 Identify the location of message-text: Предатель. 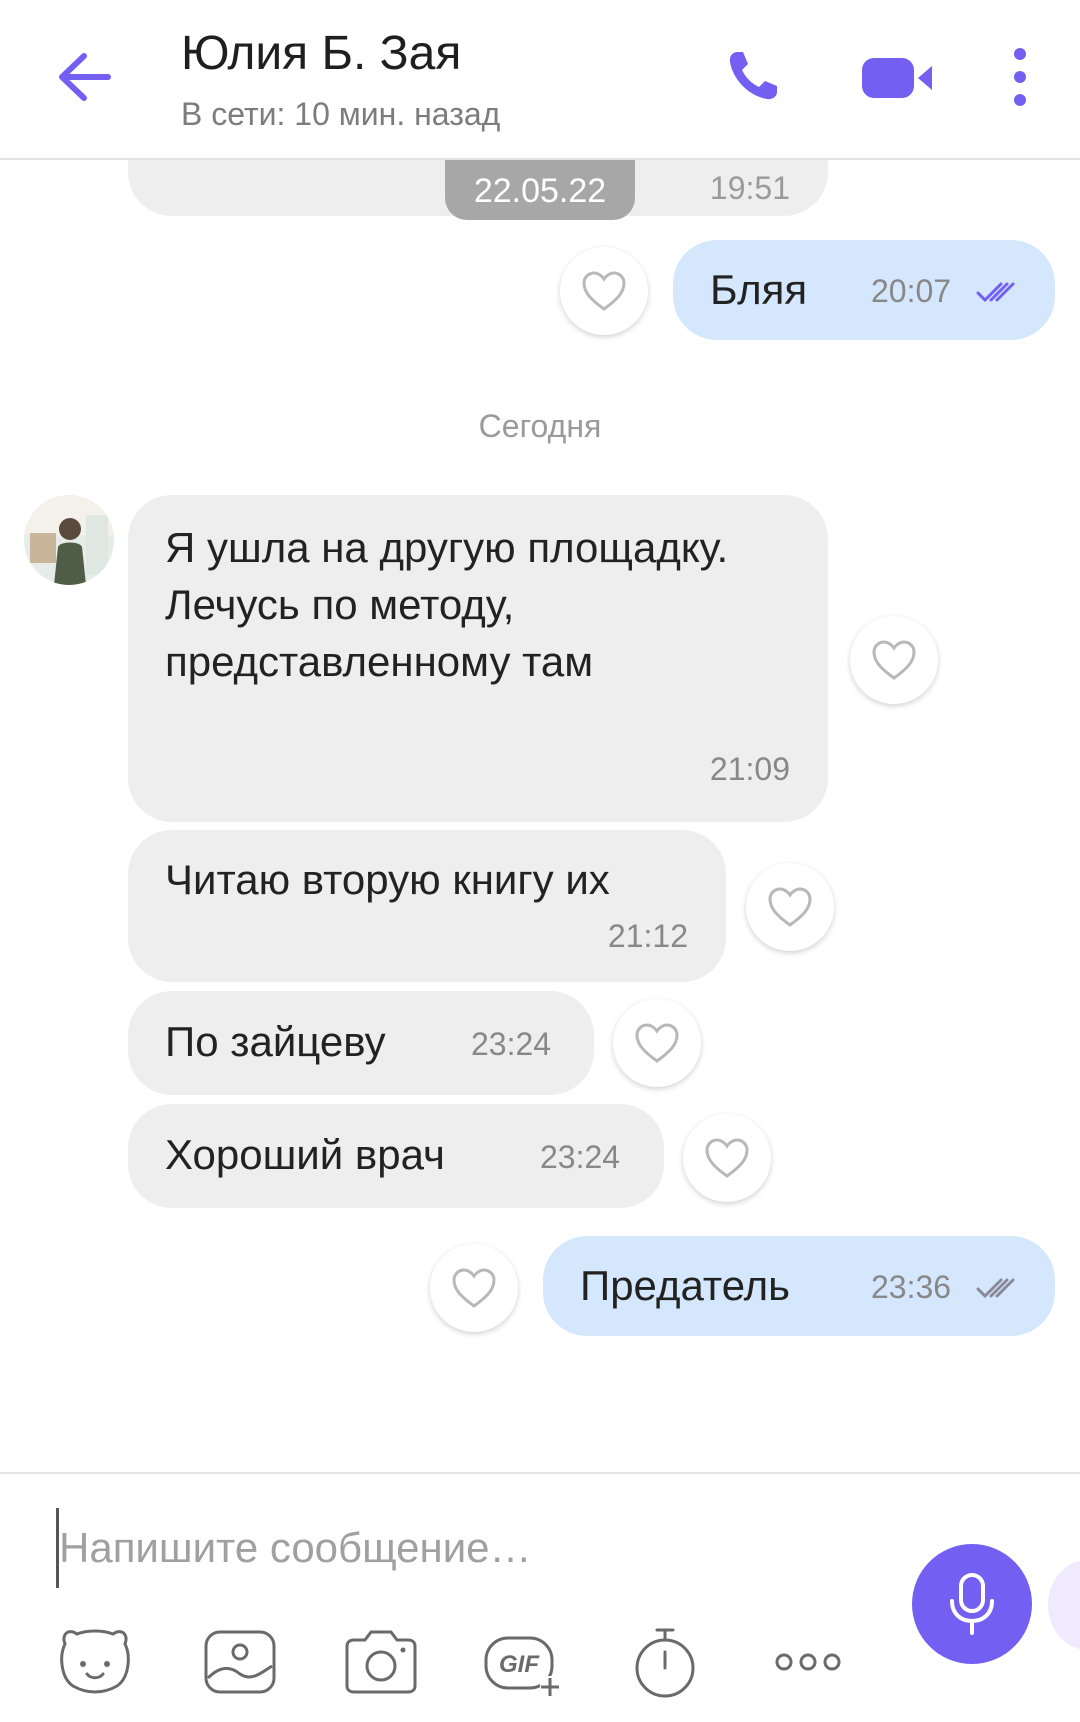
(685, 1285).